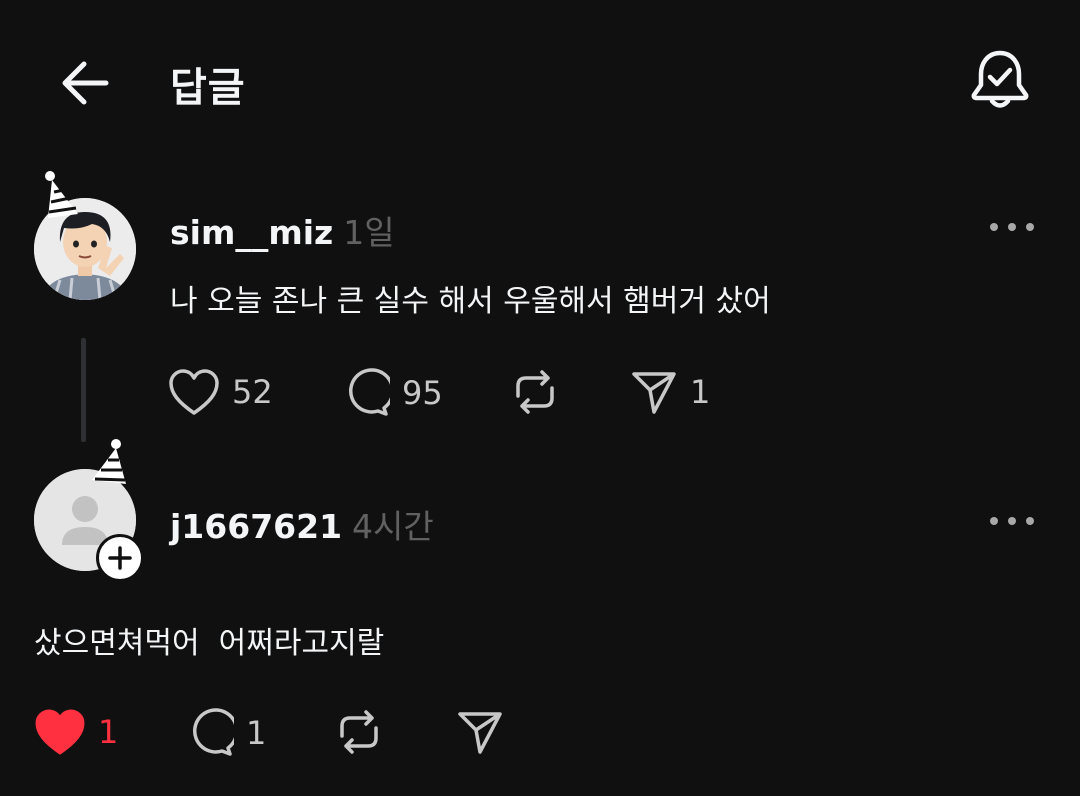 This screenshot has width=1080, height=796. Describe the element at coordinates (60, 732) in the screenshot. I see `heart-filled-icon` at that location.